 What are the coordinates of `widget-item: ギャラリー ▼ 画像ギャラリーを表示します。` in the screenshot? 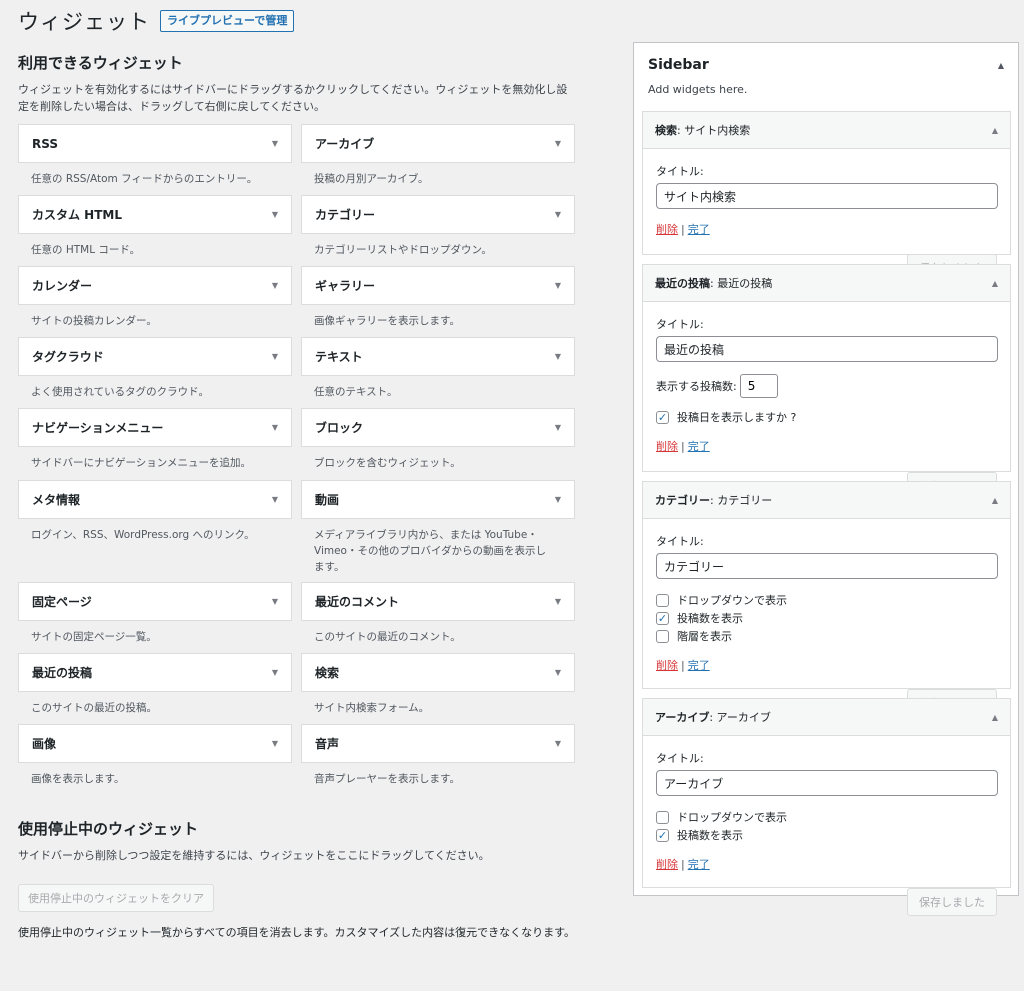 It's located at (438, 297).